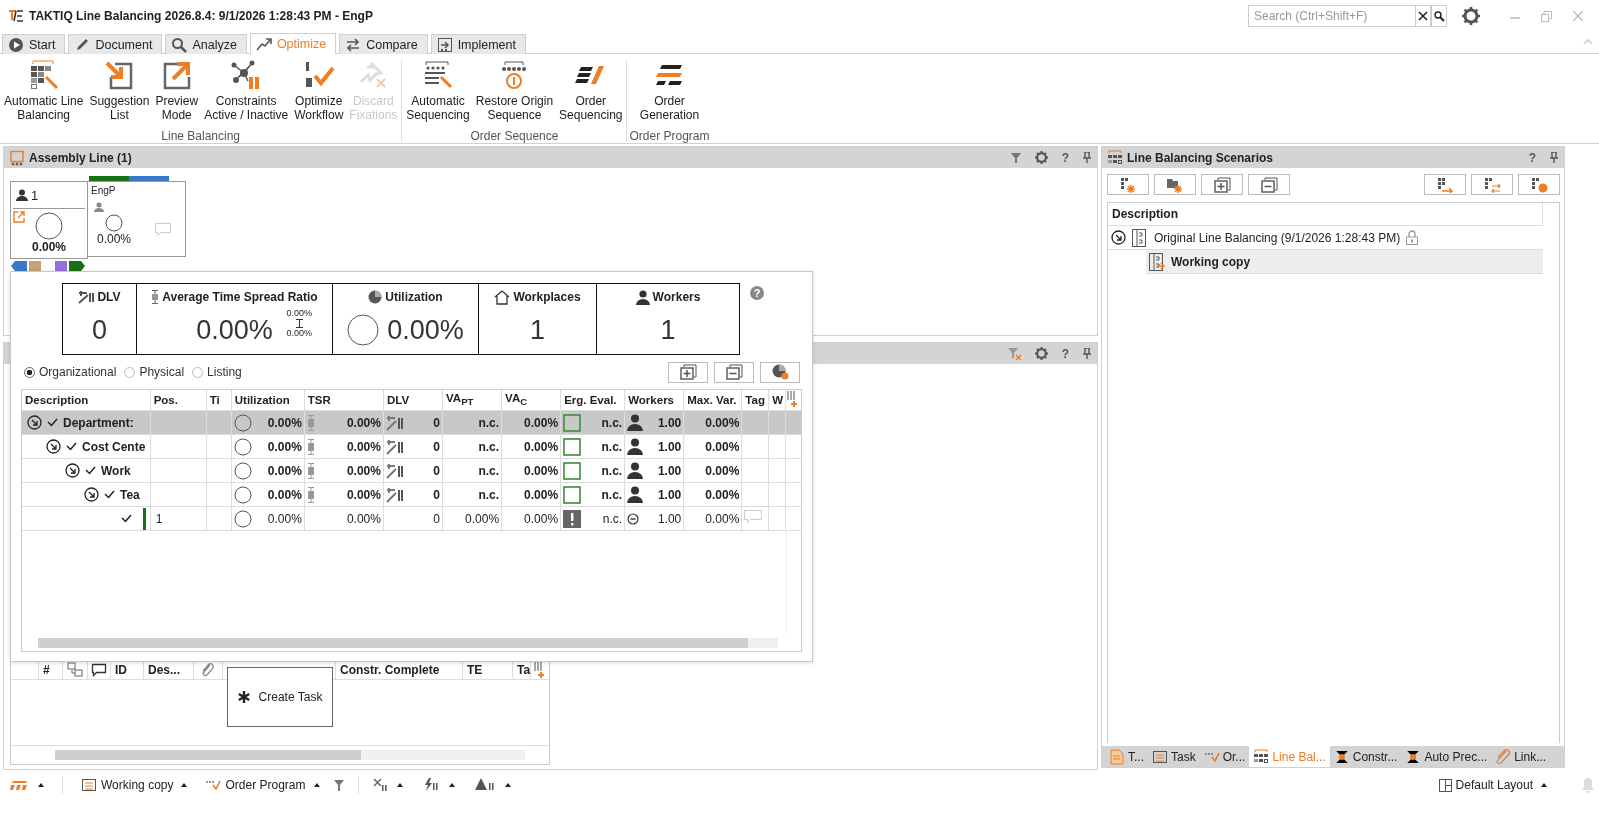 The width and height of the screenshot is (1599, 813). What do you see at coordinates (411, 494) in the screenshot?
I see `table-row: Tea 0.00% 0.00% 0 n.c. 0.00% n.c. 1.00 0.00%` at bounding box center [411, 494].